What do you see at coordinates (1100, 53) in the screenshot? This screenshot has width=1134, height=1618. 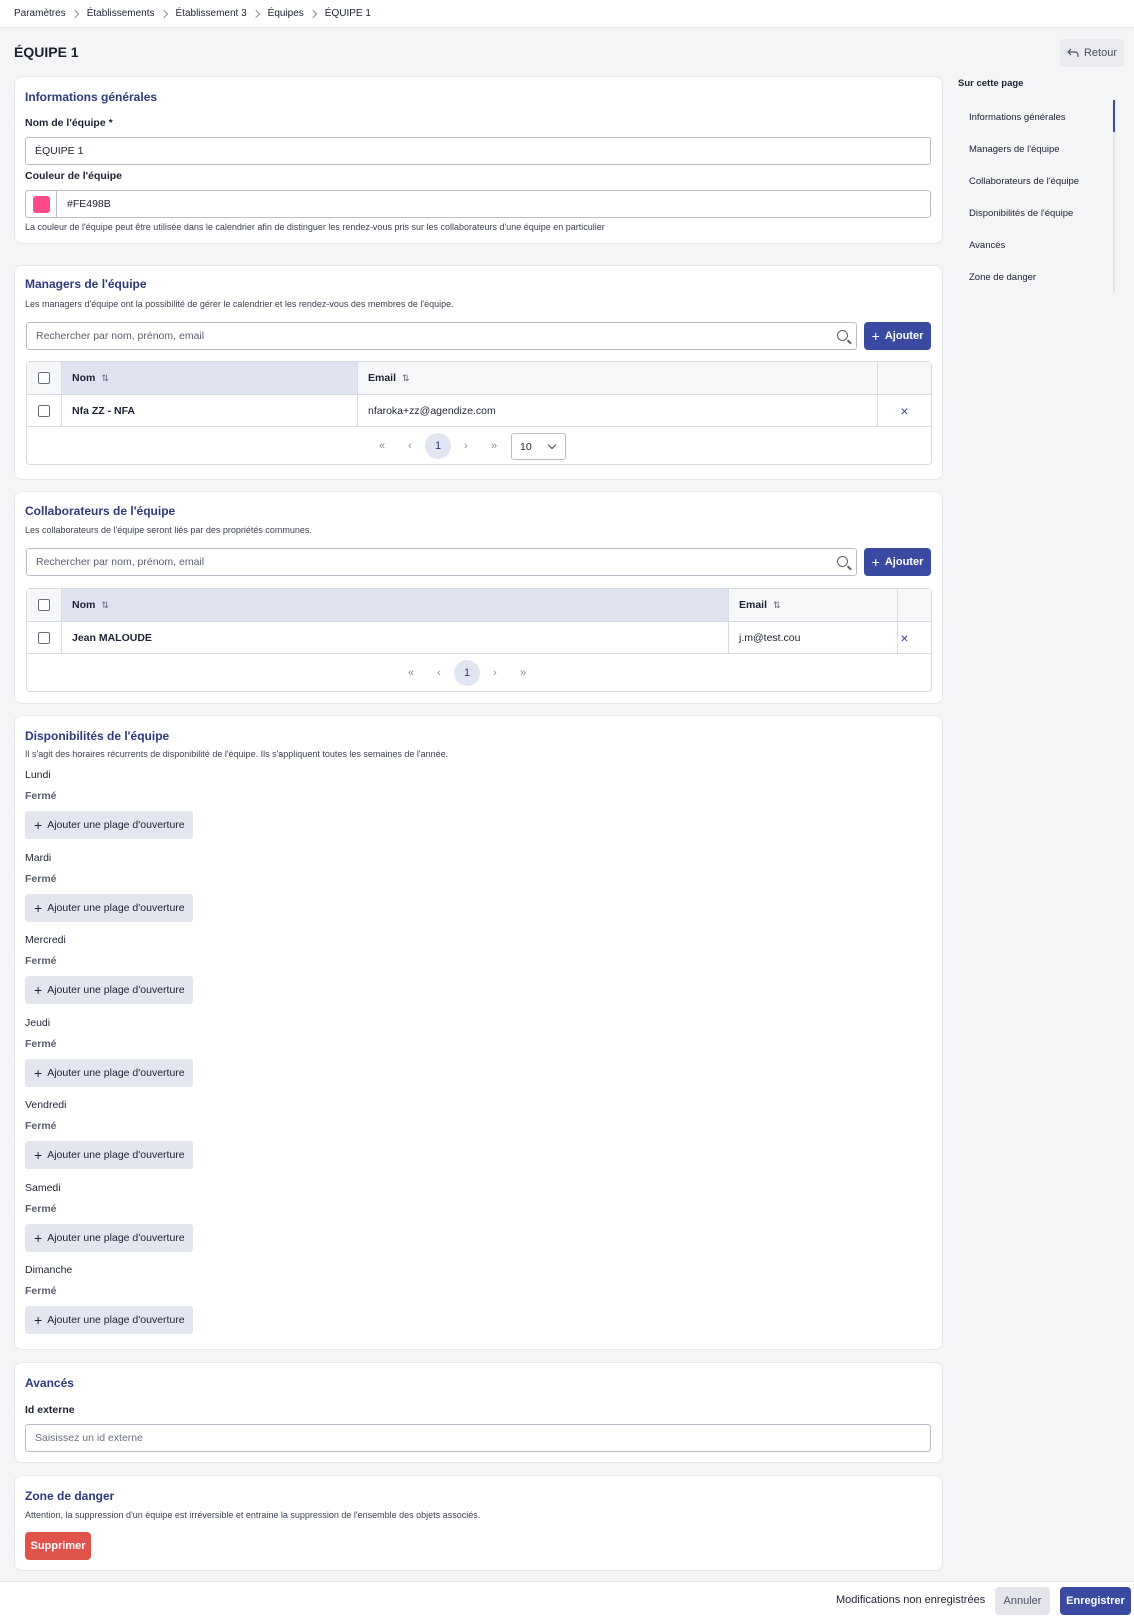 I see `back-button-label: Retour` at bounding box center [1100, 53].